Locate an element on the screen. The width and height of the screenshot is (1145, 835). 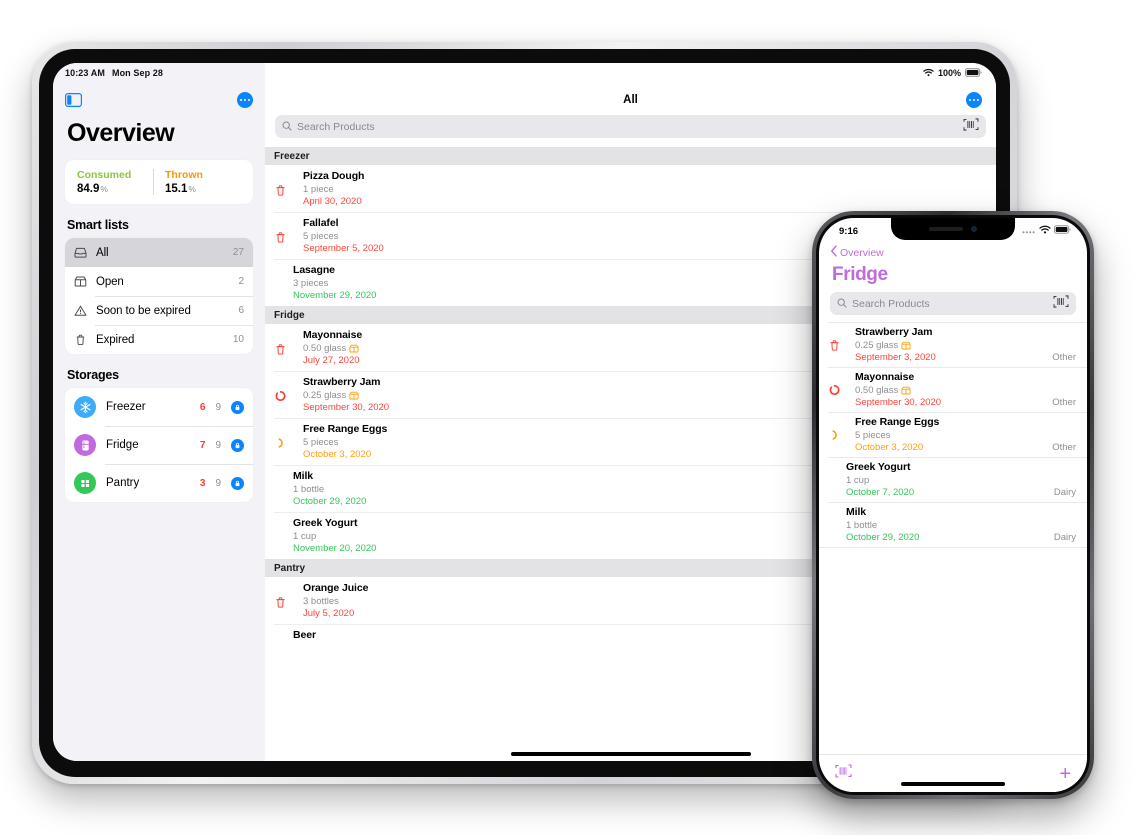
product-name: Pizza Dough is located at coordinates (334, 176).